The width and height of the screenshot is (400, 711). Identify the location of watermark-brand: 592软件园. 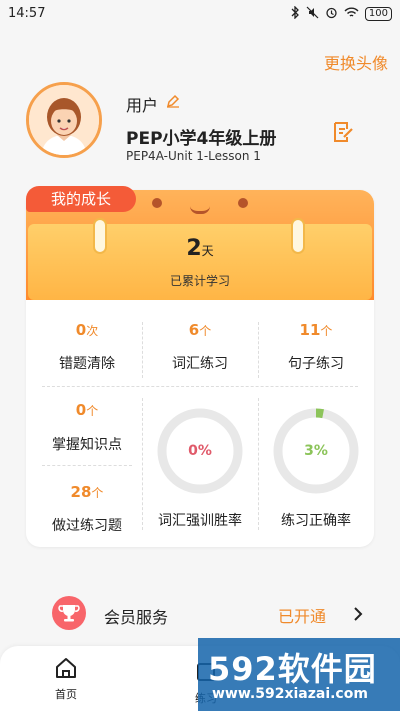
(292, 667).